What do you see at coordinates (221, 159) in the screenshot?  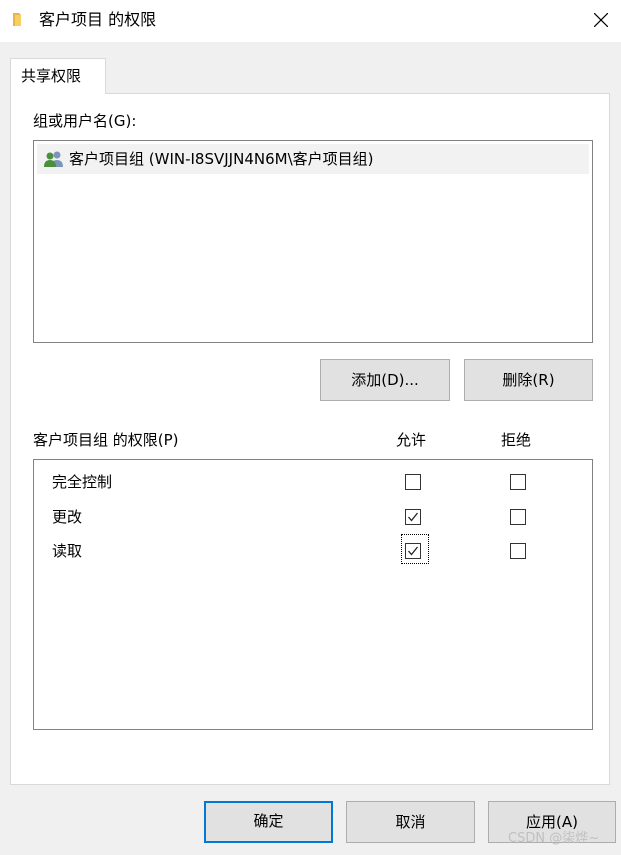 I see `list-item-label: 客户项目组 (WIN-I8SVJJN4N6M\客户项目组)` at bounding box center [221, 159].